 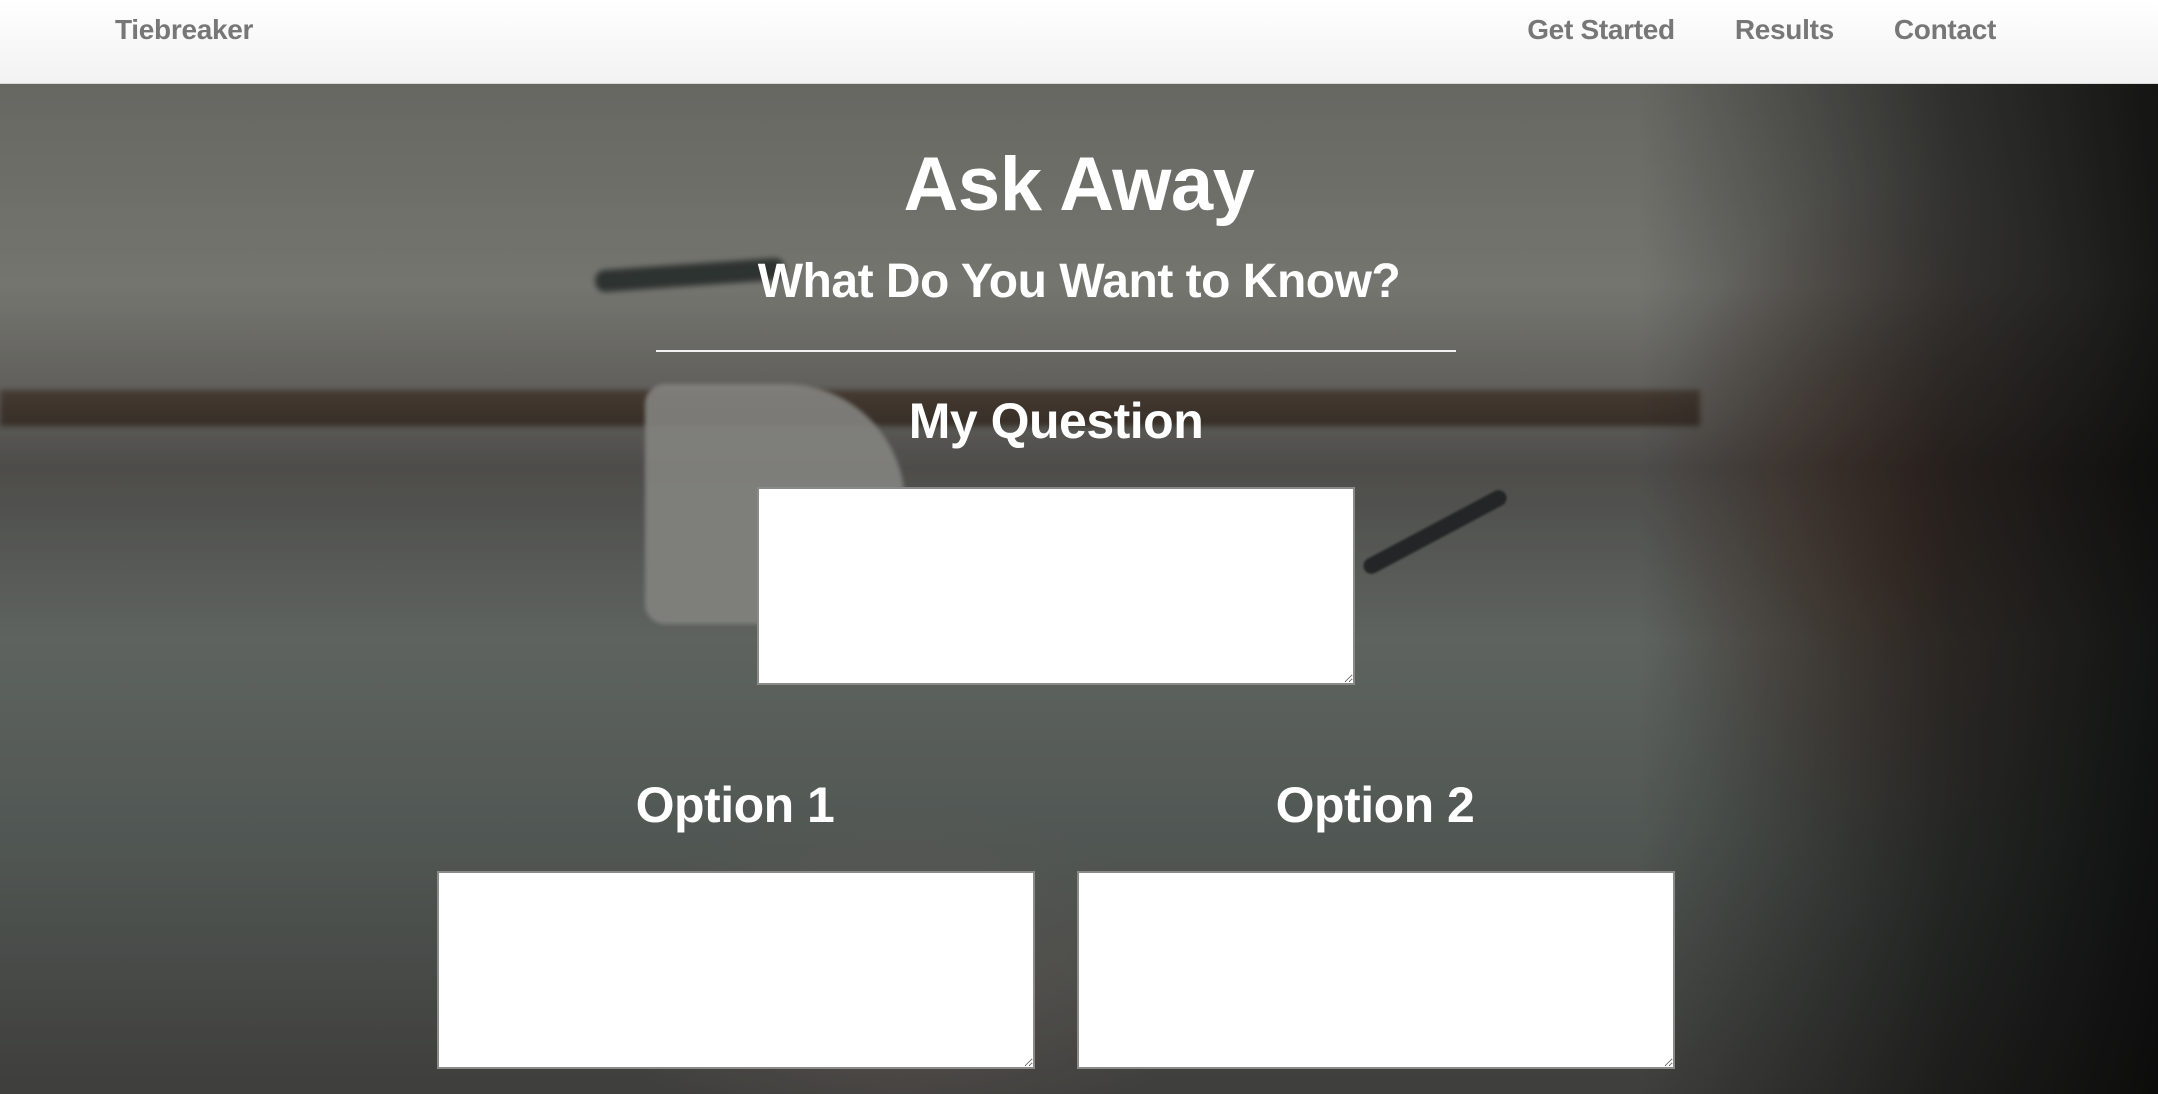 What do you see at coordinates (1945, 30) in the screenshot?
I see `nav-contact: Contact` at bounding box center [1945, 30].